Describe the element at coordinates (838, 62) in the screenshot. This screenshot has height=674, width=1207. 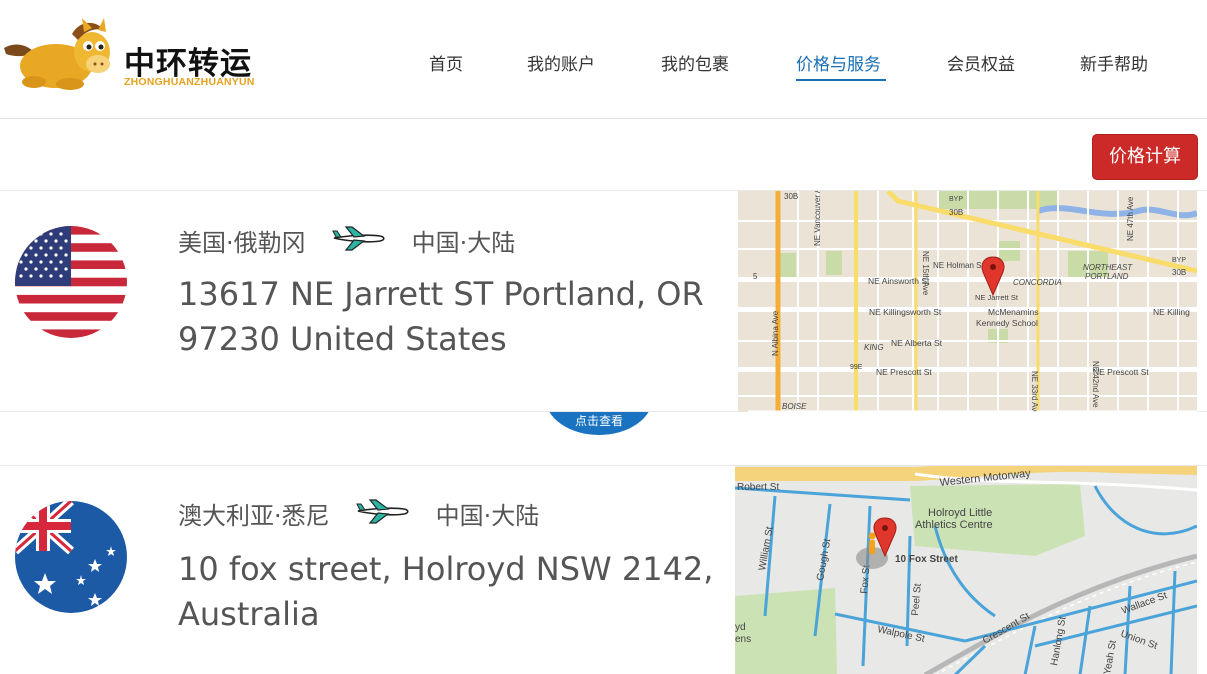
I see `nav-item-pricing-services: 价格与服务` at that location.